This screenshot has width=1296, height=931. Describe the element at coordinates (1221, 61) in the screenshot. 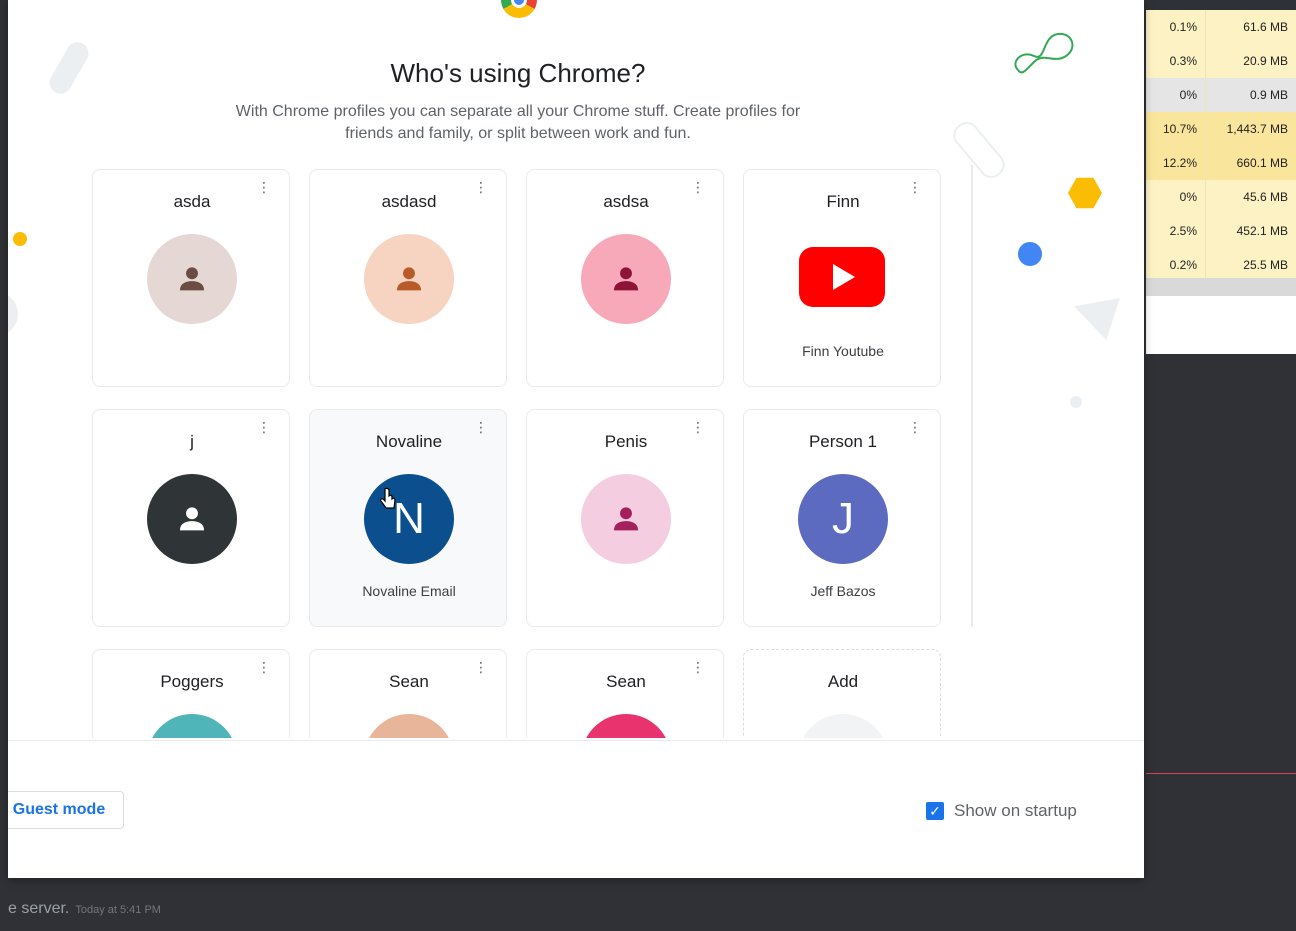

I see `task-manager-row: 0.3% 20.9 MB` at that location.